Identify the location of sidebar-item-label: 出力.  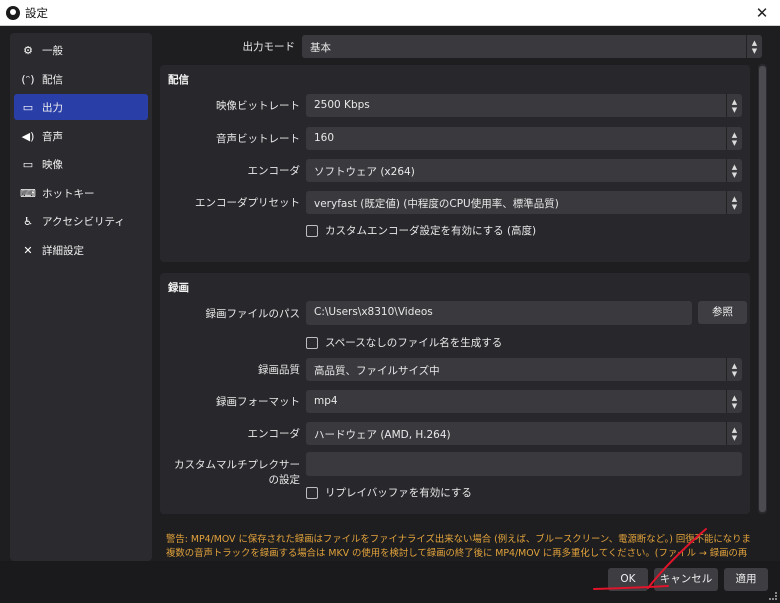
(52, 107).